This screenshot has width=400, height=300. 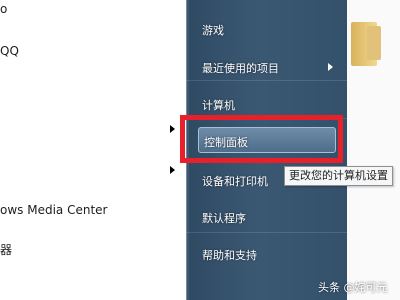 I want to click on menu-item-computer: 计算机, so click(x=218, y=105).